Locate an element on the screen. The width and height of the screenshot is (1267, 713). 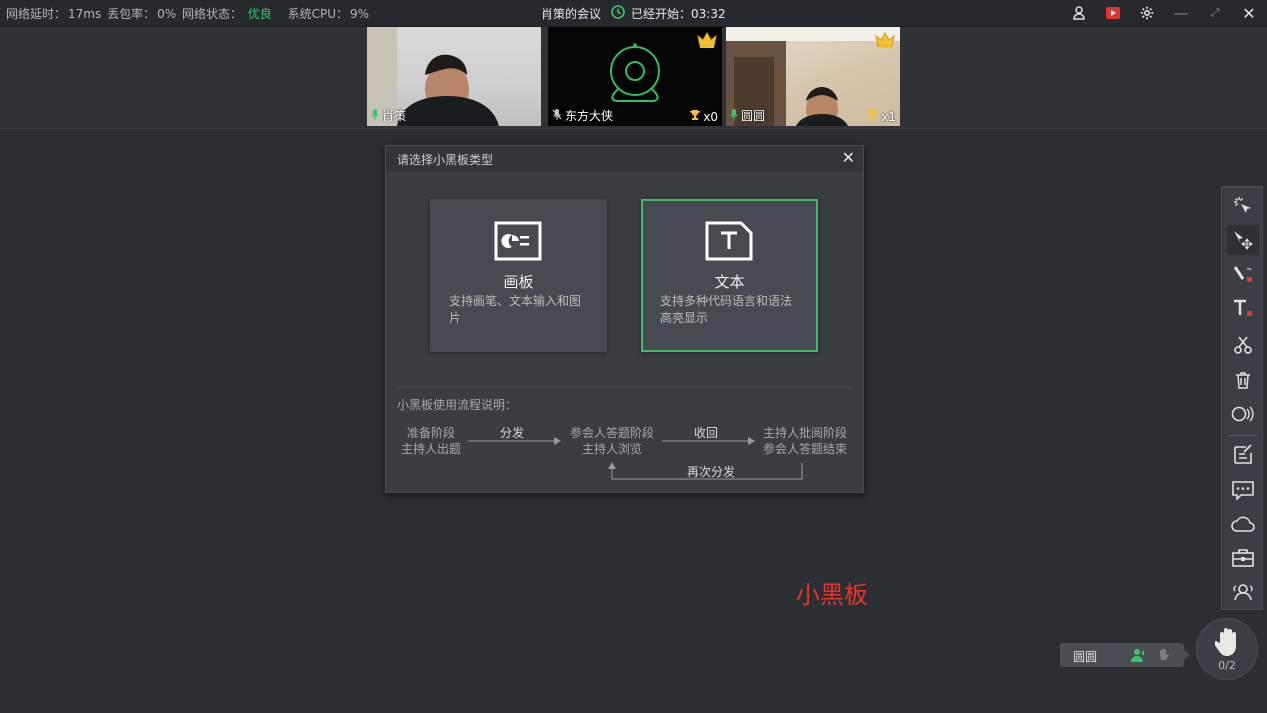
video-strip: 肖策 东方大侠 x0 圆圆 x1 is located at coordinates (633, 78).